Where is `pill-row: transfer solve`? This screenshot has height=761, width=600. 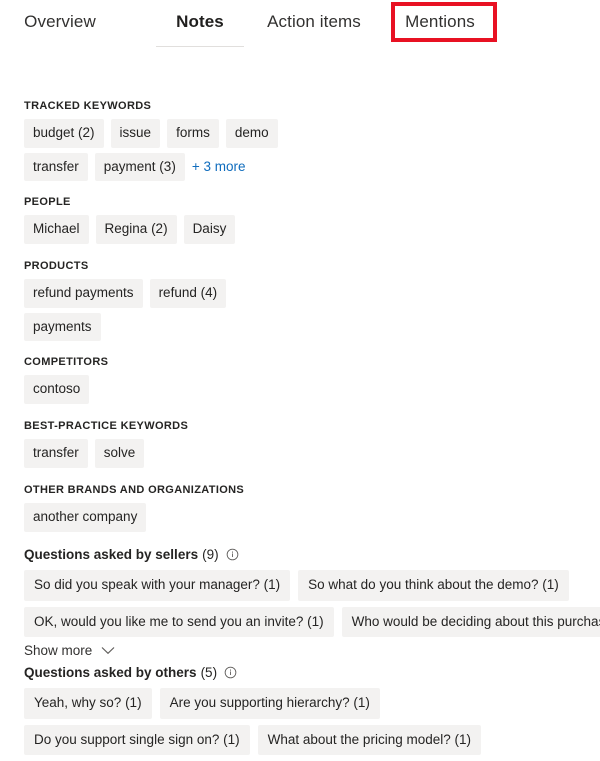 pill-row: transfer solve is located at coordinates (106, 453).